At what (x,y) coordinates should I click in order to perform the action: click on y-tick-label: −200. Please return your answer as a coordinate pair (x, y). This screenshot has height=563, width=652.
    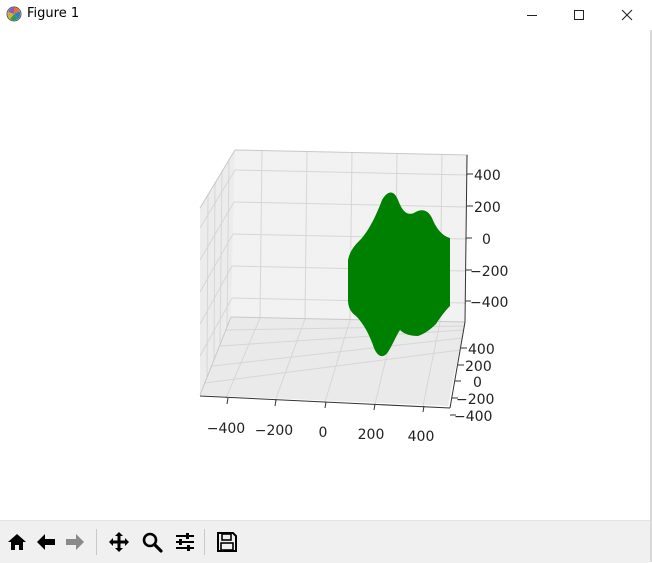
    Looking at the image, I should click on (475, 400).